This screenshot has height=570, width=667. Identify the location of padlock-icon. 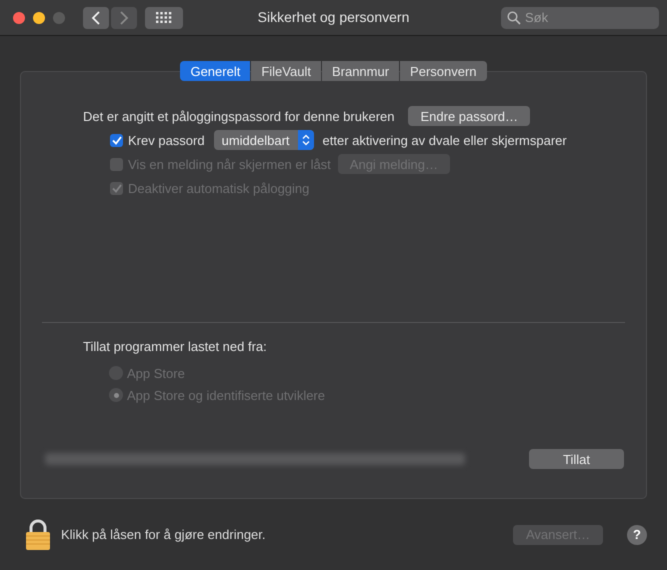
(38, 534).